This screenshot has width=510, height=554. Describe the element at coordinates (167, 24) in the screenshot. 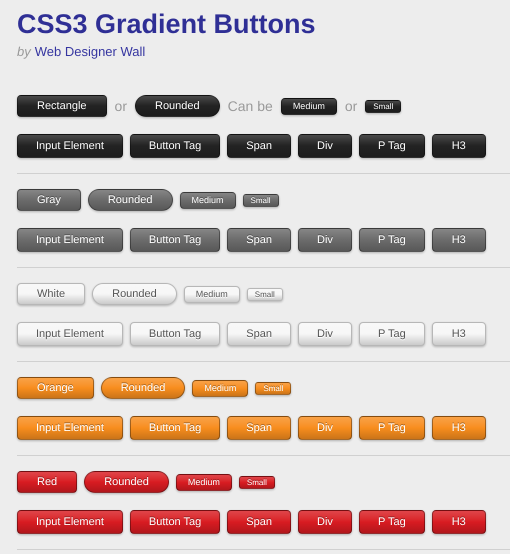

I see `page-title: CSS3 Gradient Buttons` at that location.